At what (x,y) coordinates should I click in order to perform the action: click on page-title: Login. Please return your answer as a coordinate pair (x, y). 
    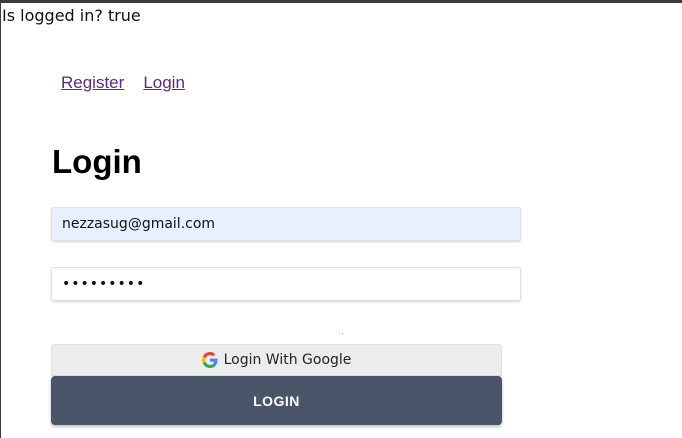
    Looking at the image, I should click on (97, 161).